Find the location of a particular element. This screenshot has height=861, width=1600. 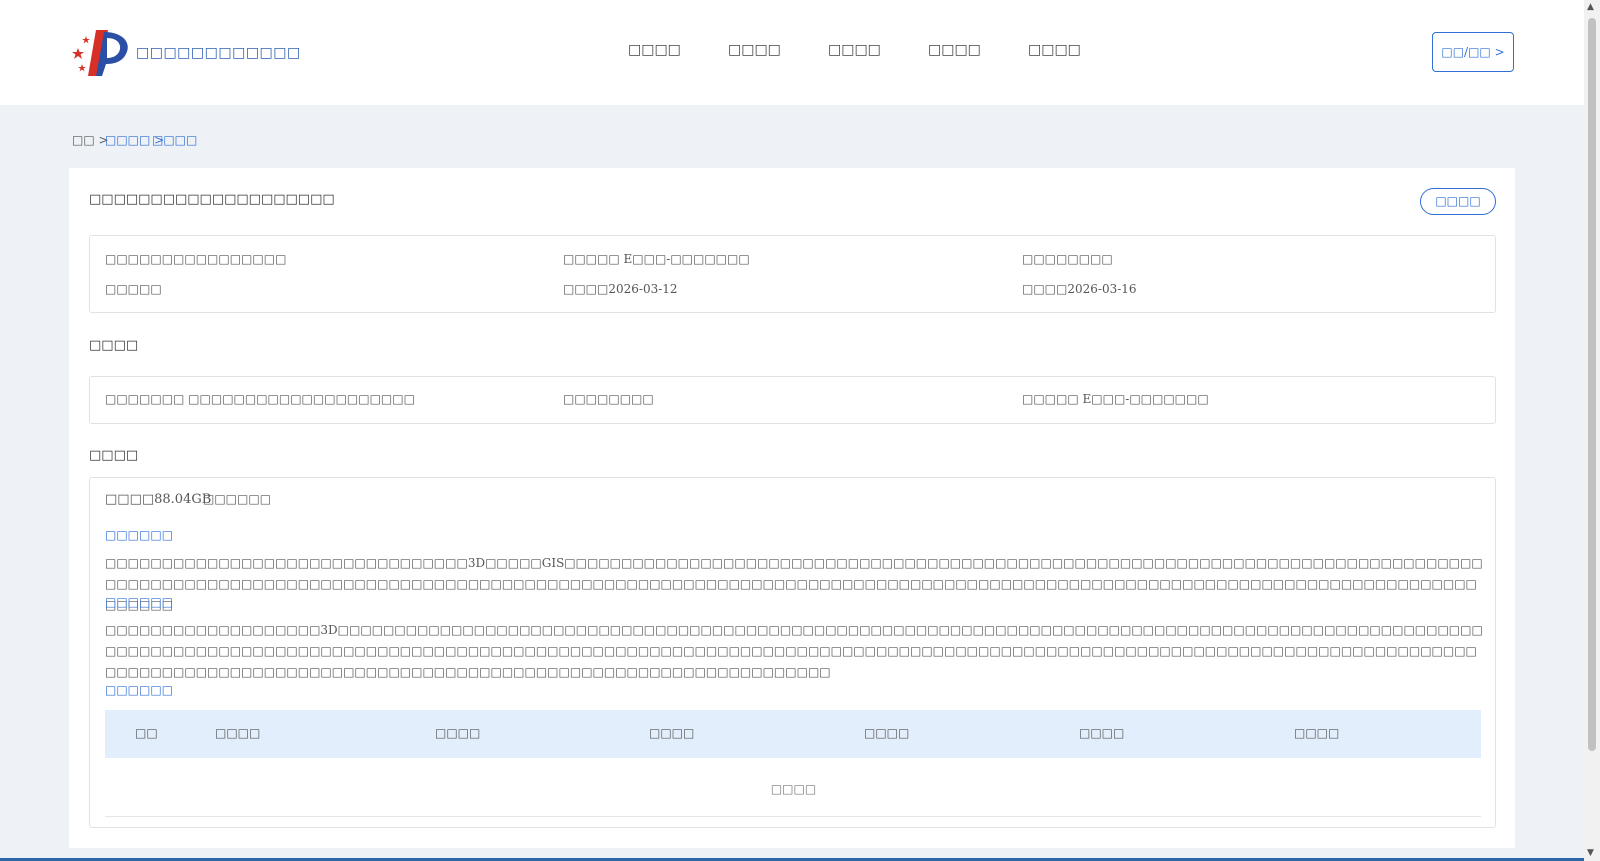

data-format: □□□□□□ is located at coordinates (237, 499).